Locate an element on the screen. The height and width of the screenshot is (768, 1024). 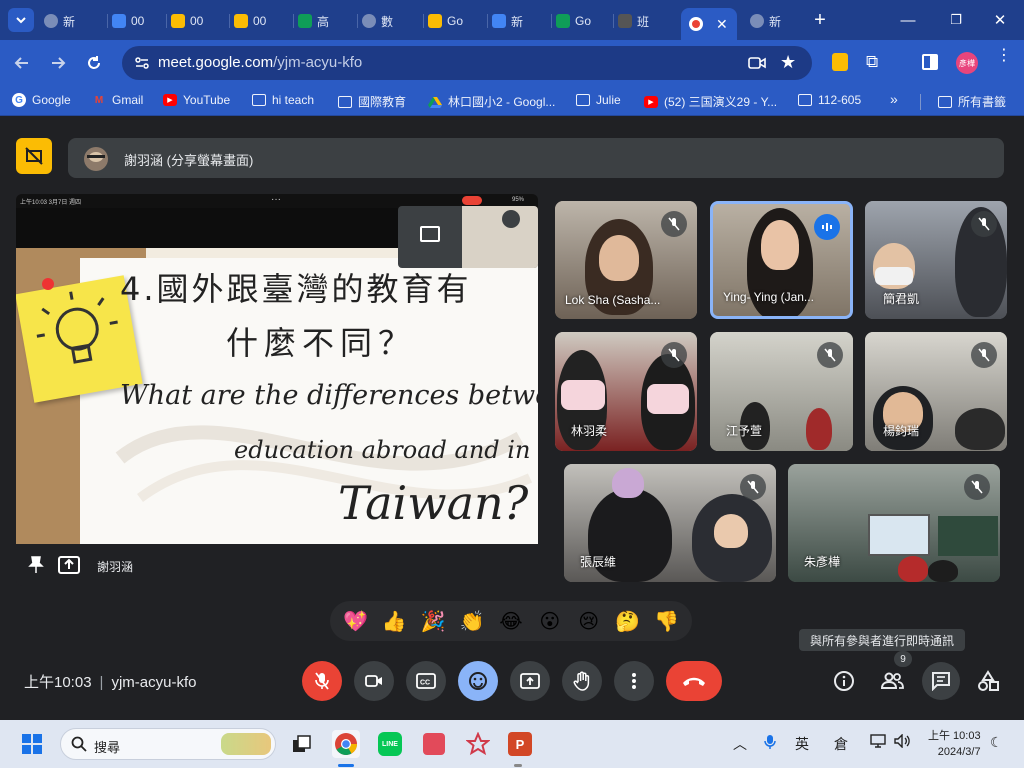
back-button is located at coordinates (22, 63).